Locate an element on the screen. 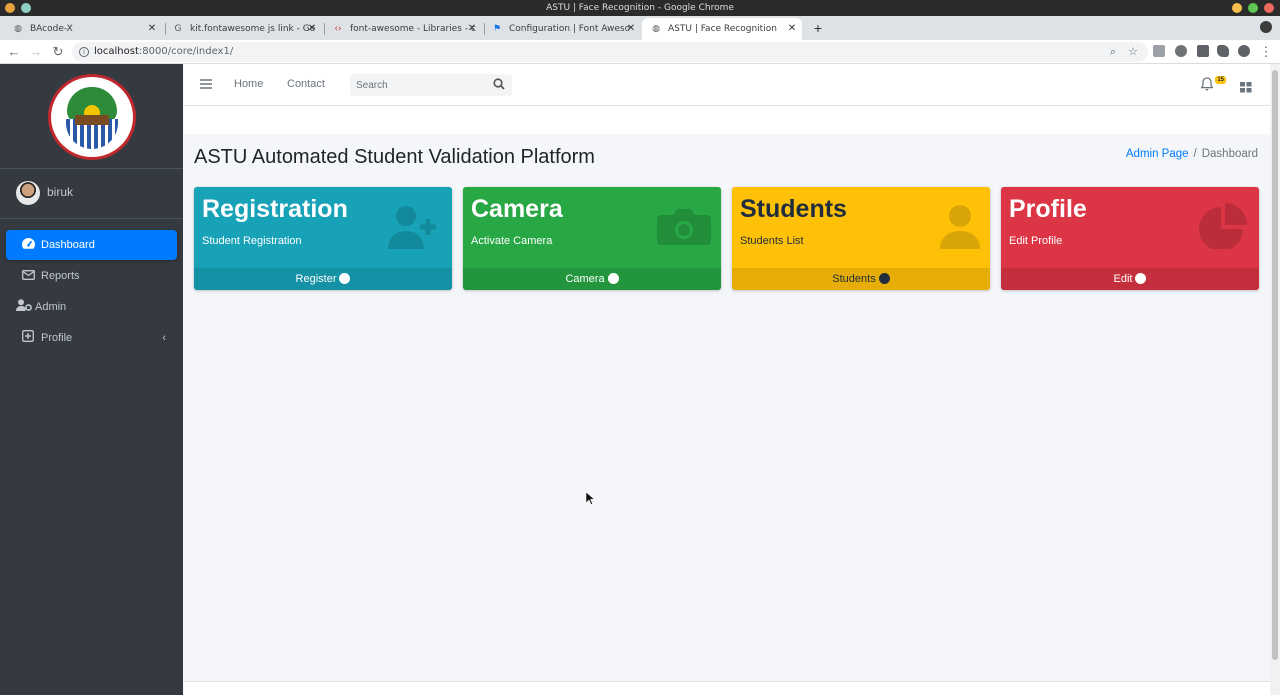 This screenshot has height=695, width=1280. dashboard-icon is located at coordinates (28, 245).